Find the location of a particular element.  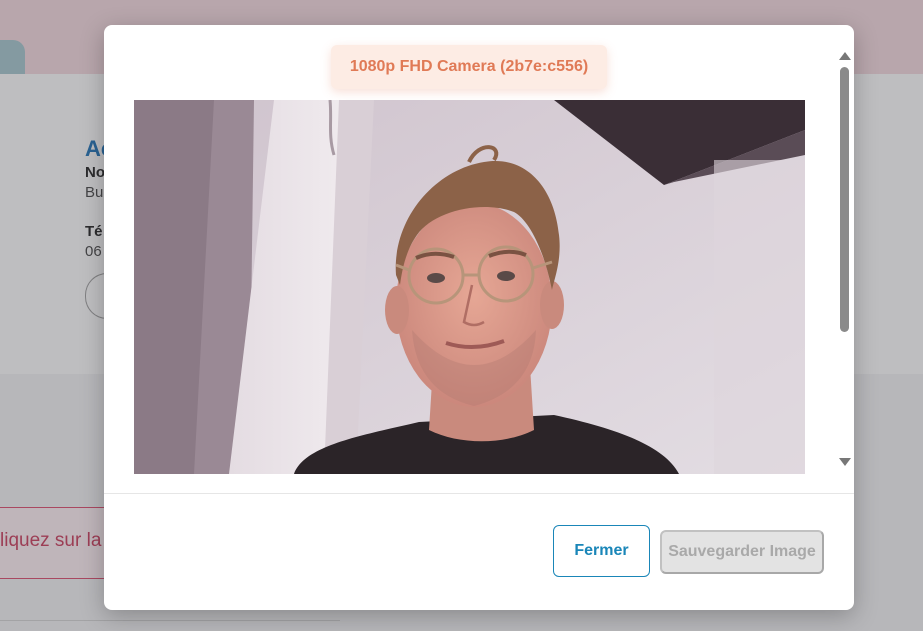

save-image-button: Sauvegarder Image is located at coordinates (742, 552).